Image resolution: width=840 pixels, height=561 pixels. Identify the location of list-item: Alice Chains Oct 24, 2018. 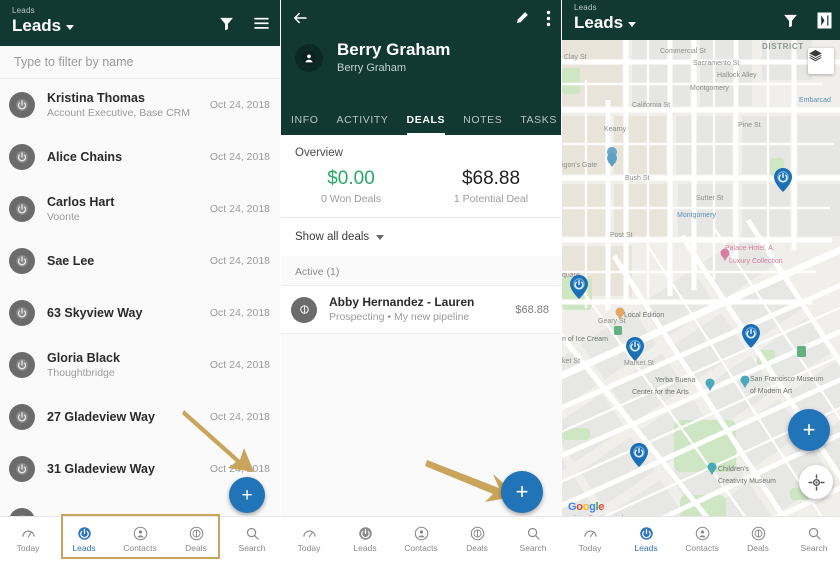
(140, 157).